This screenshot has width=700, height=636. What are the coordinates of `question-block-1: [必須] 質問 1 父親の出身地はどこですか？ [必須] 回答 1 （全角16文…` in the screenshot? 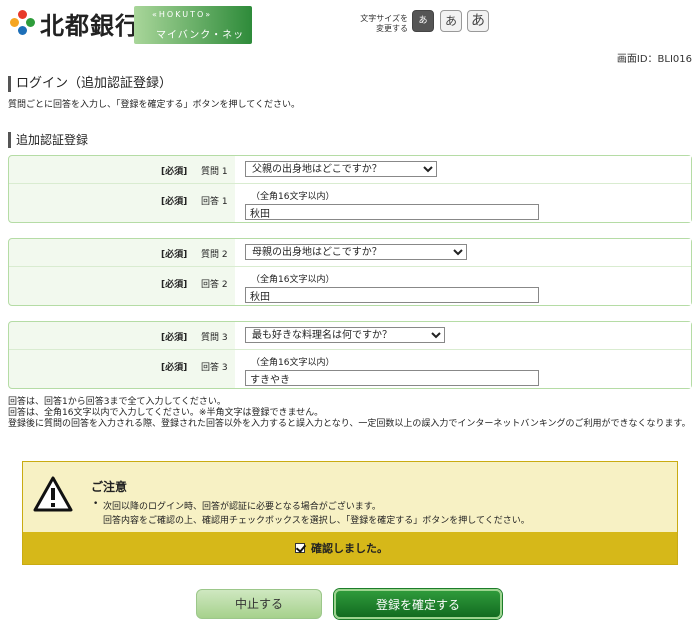 It's located at (350, 189).